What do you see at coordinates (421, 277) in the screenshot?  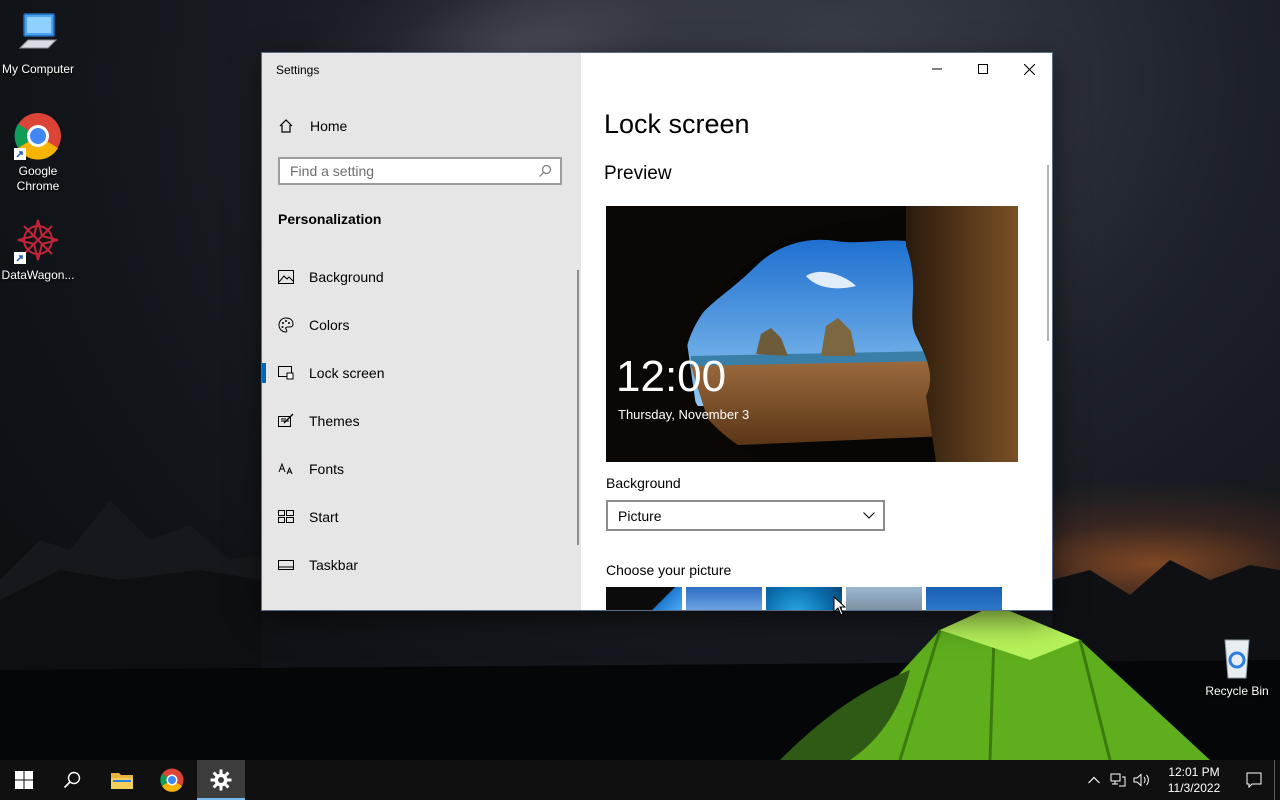 I see `sidebar-item-background: Background` at bounding box center [421, 277].